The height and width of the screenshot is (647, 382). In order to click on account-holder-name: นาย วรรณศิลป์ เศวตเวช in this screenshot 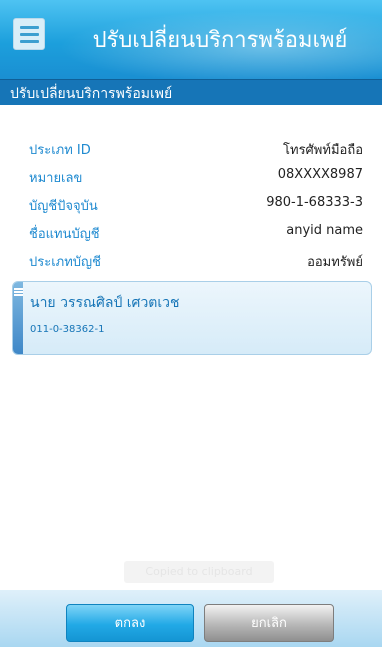, I will do `click(105, 303)`.